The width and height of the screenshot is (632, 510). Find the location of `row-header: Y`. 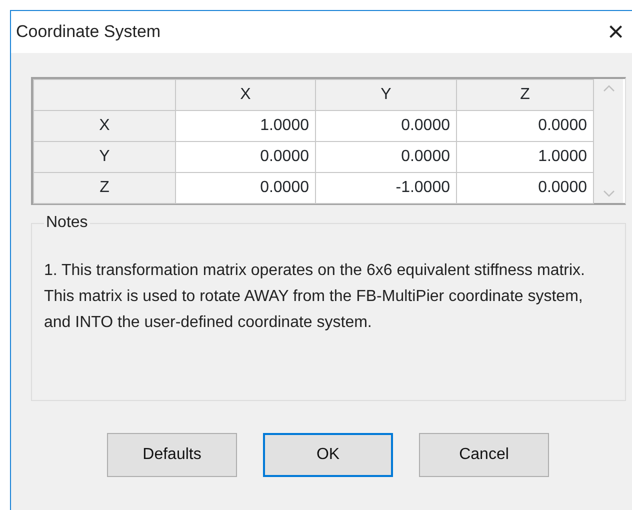

row-header: Y is located at coordinates (105, 157).